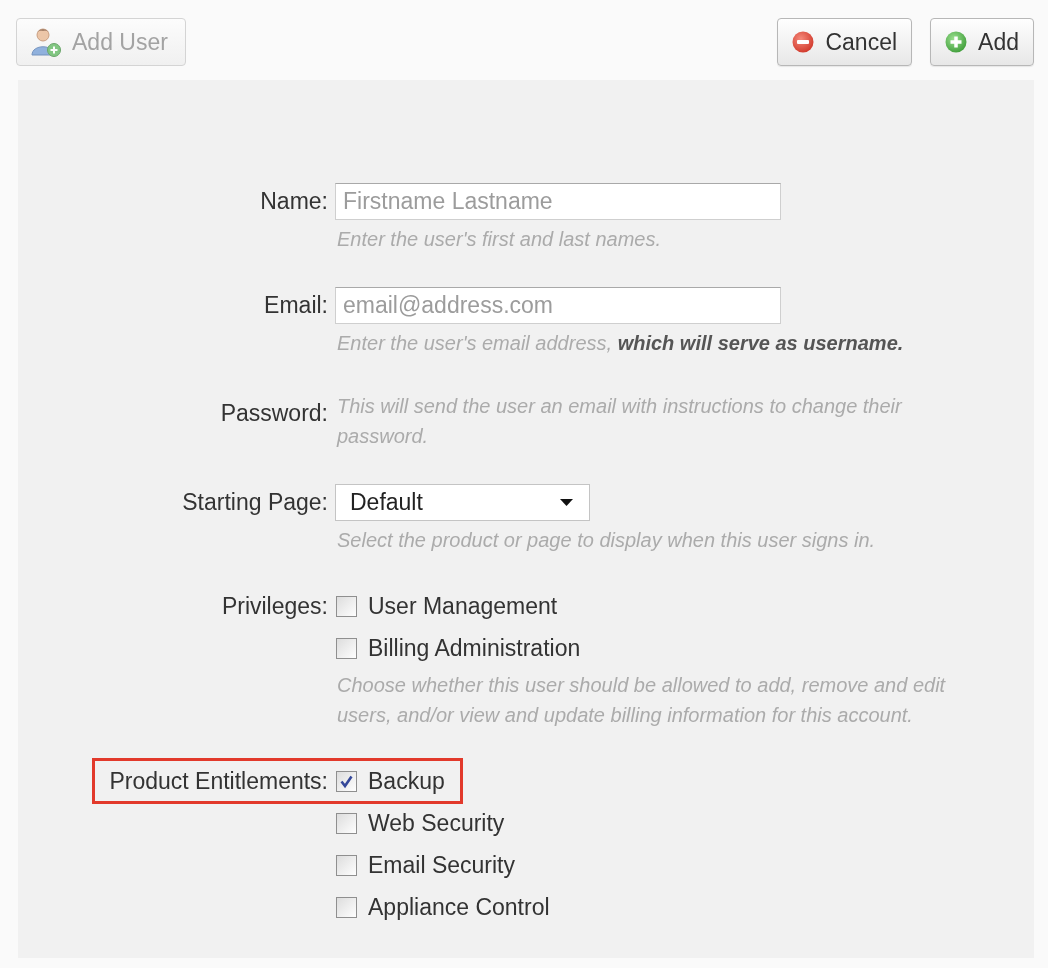  Describe the element at coordinates (474, 648) in the screenshot. I see `checkbox-label: Billing Administration` at that location.